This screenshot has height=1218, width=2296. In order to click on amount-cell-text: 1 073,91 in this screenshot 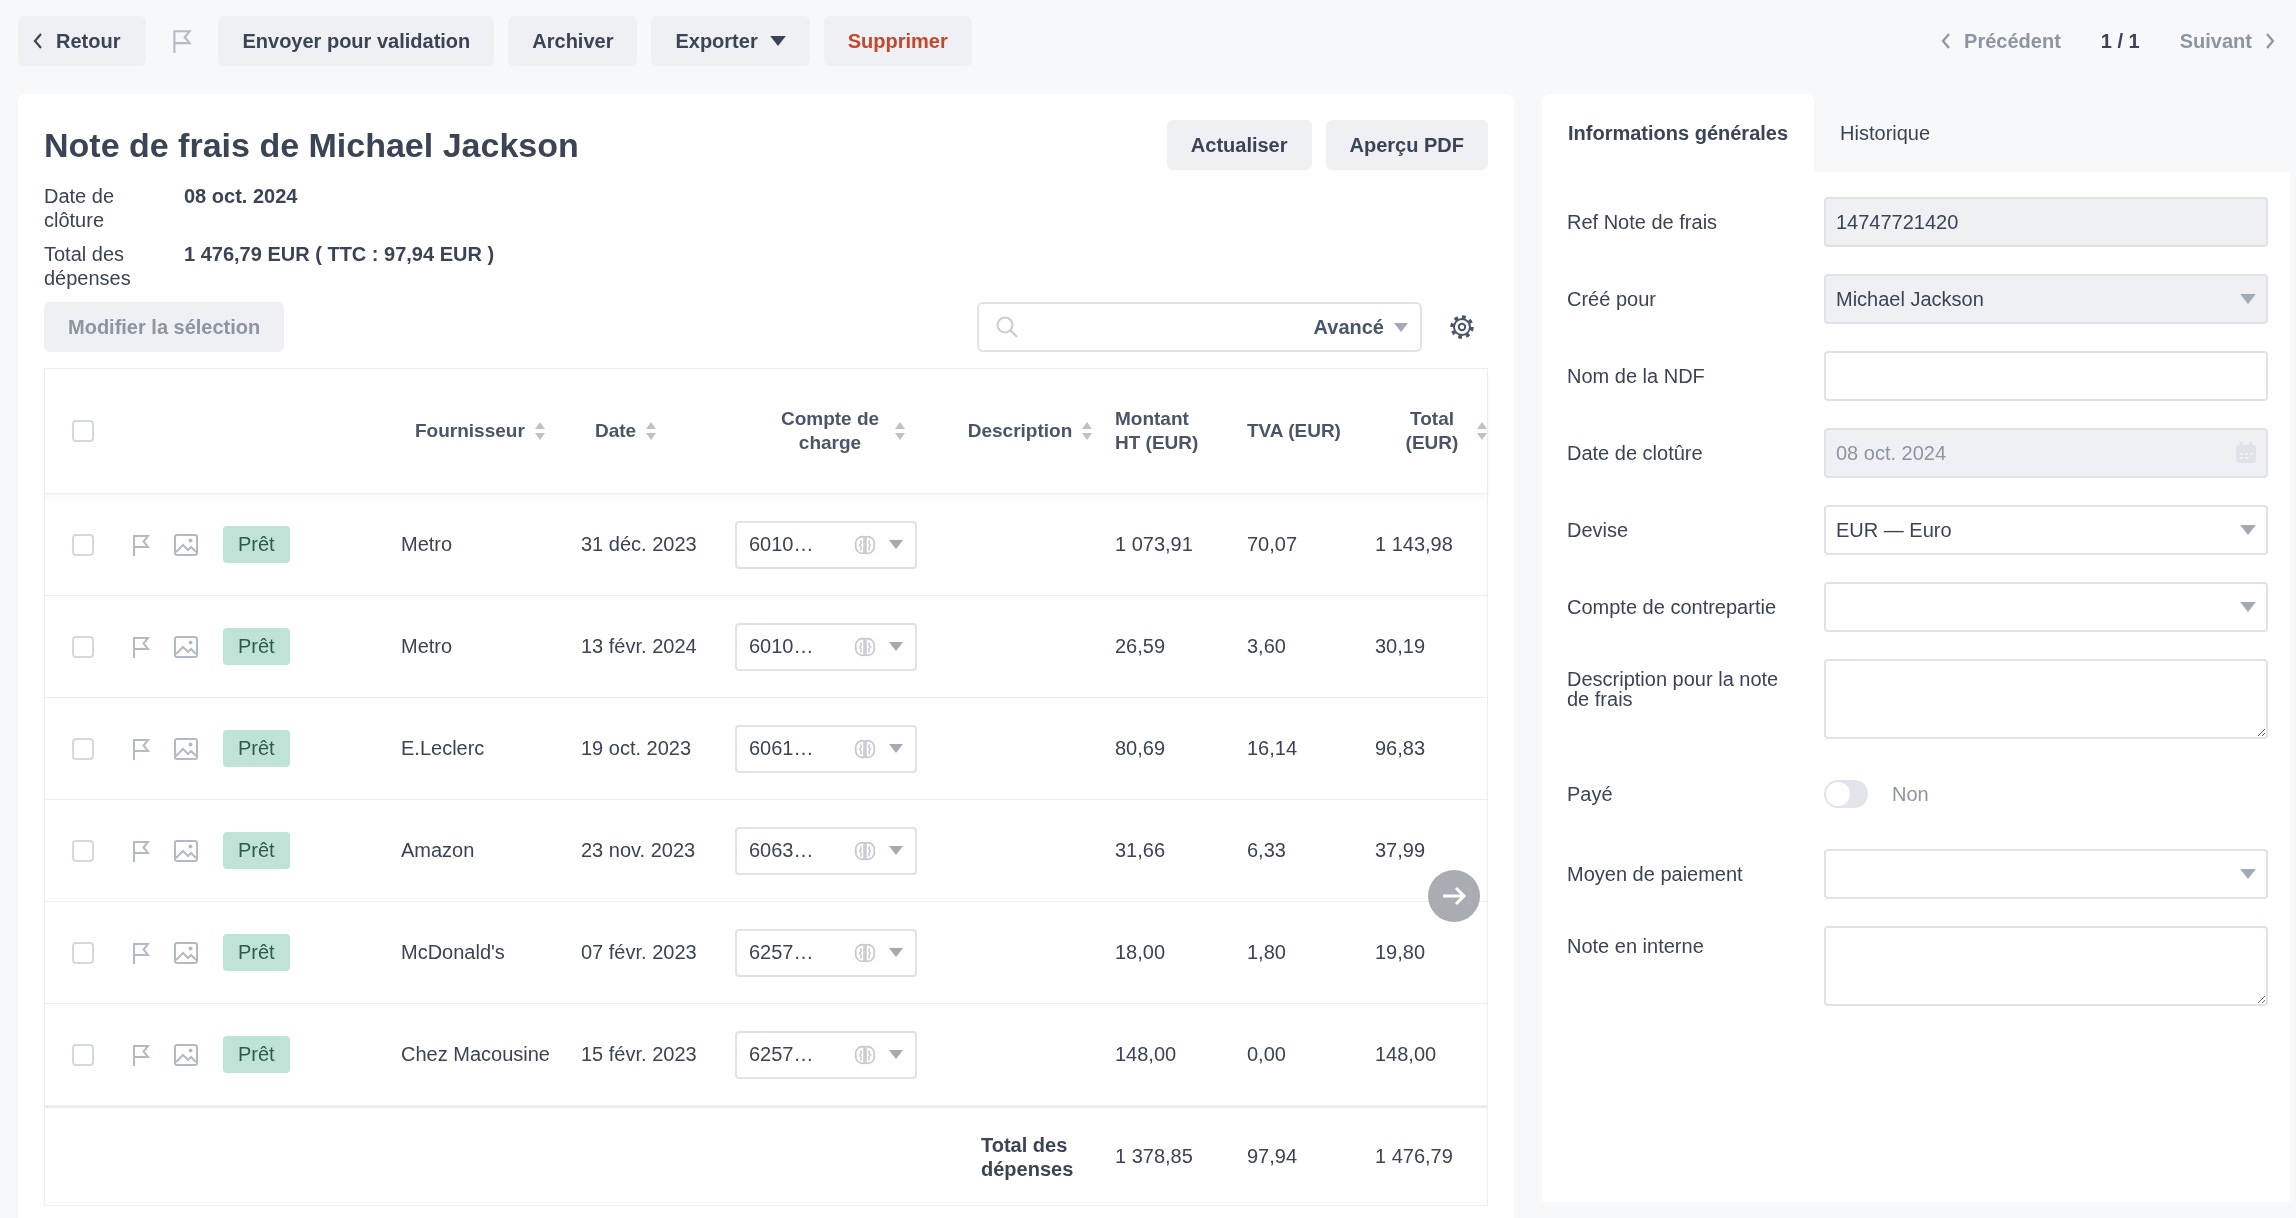, I will do `click(1154, 544)`.